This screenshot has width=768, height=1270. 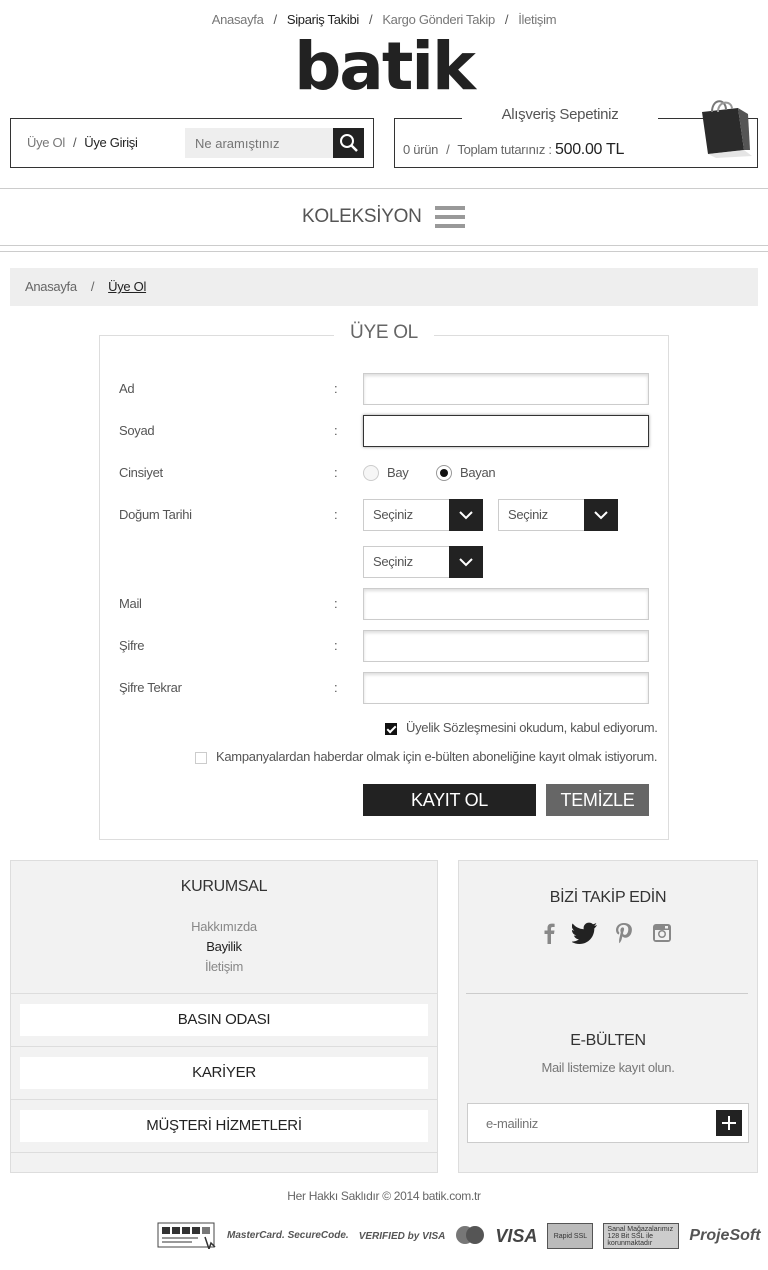 I want to click on mastercard-securecode-badge: MasterCard. SecureCode., so click(x=288, y=1235).